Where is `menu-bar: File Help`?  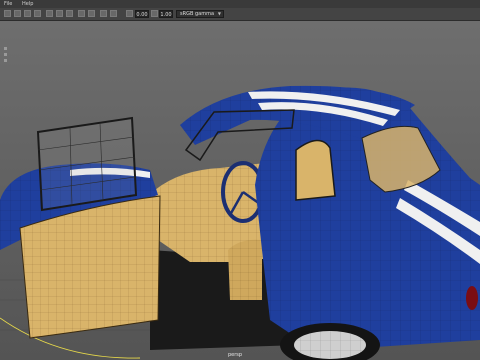
menu-bar: File Help is located at coordinates (240, 4).